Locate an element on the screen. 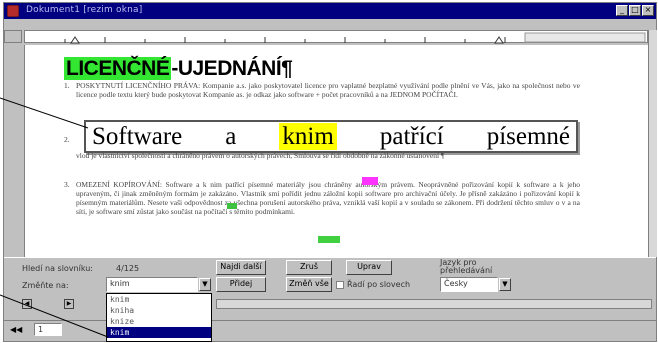 Image resolution: width=658 pixels, height=343 pixels. callout-line-top is located at coordinates (44, 113).